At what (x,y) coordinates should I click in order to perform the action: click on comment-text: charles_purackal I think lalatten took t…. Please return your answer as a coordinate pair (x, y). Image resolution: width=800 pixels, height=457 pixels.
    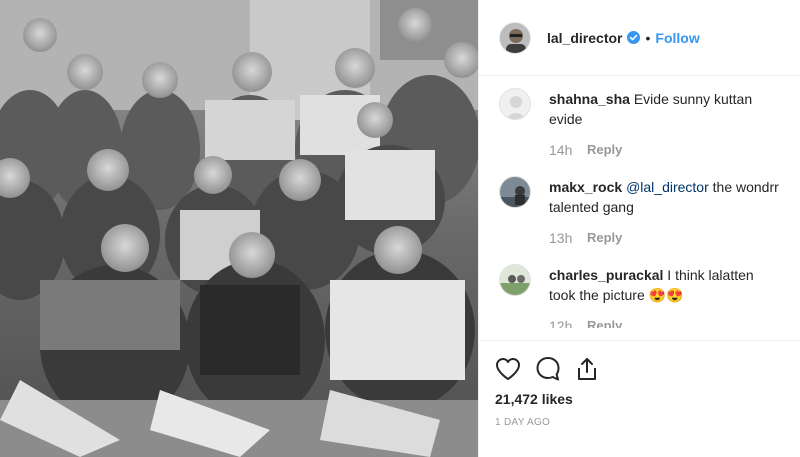
    Looking at the image, I should click on (666, 285).